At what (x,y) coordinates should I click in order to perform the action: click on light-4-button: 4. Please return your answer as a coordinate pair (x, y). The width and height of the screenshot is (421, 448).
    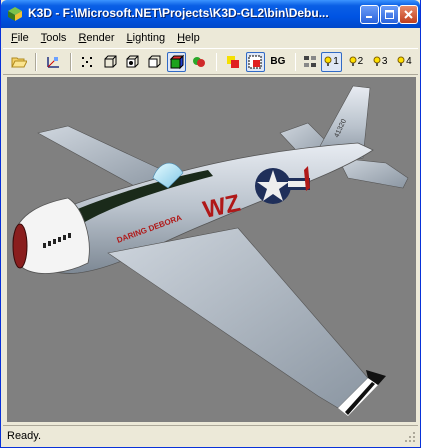
    Looking at the image, I should click on (404, 62).